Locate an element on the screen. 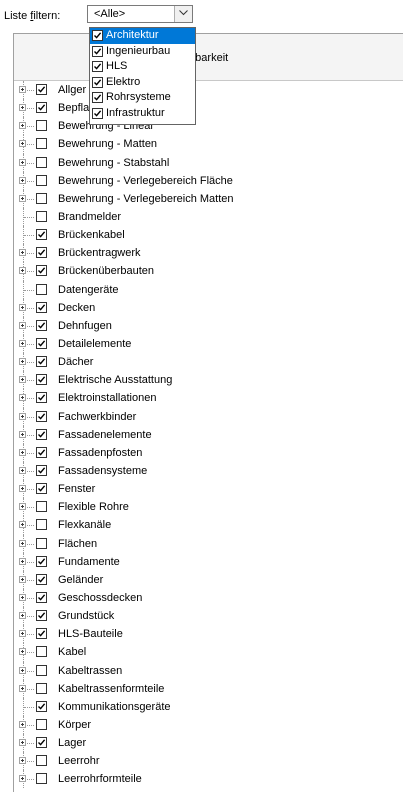  category-row: HLS-Bauteile is located at coordinates (208, 634).